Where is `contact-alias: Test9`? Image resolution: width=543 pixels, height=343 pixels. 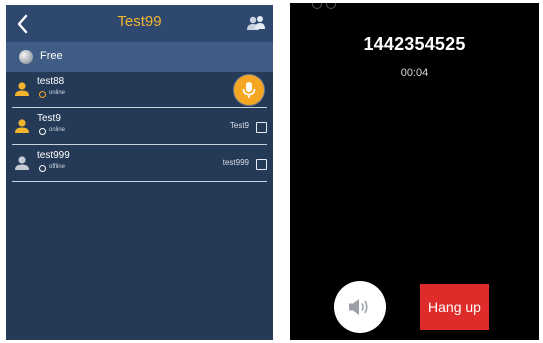
contact-alias: Test9 is located at coordinates (239, 125).